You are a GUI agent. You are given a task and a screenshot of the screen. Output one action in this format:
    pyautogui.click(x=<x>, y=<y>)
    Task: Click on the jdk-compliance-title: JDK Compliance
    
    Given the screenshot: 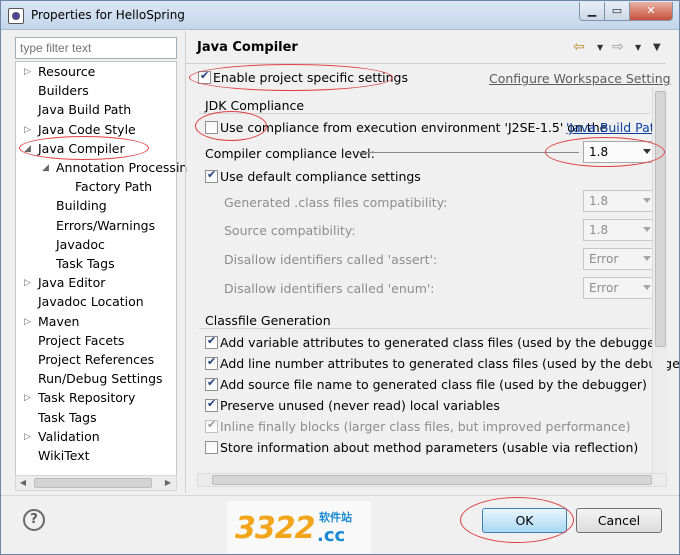 What is the action you would take?
    pyautogui.click(x=255, y=105)
    